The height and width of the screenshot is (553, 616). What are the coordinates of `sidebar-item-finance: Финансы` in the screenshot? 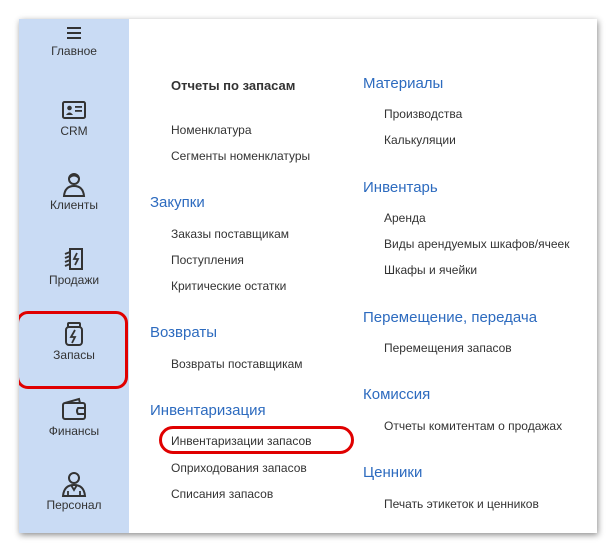 It's located at (74, 417).